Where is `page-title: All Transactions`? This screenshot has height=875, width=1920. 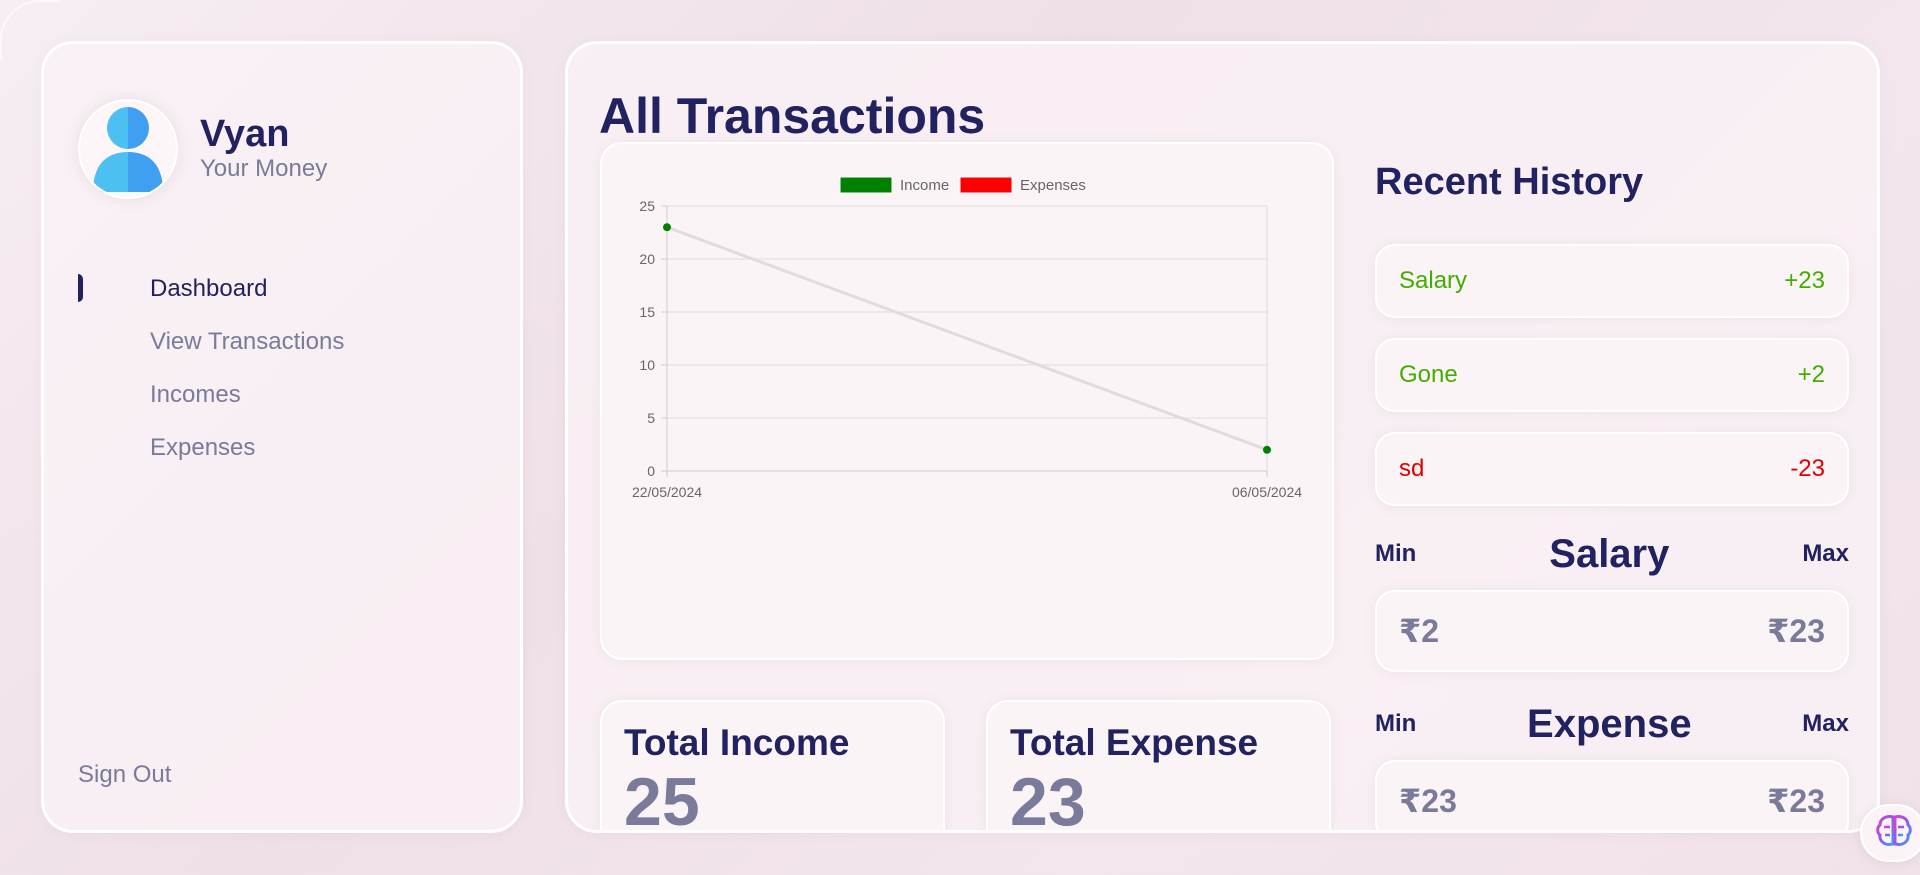
page-title: All Transactions is located at coordinates (792, 116).